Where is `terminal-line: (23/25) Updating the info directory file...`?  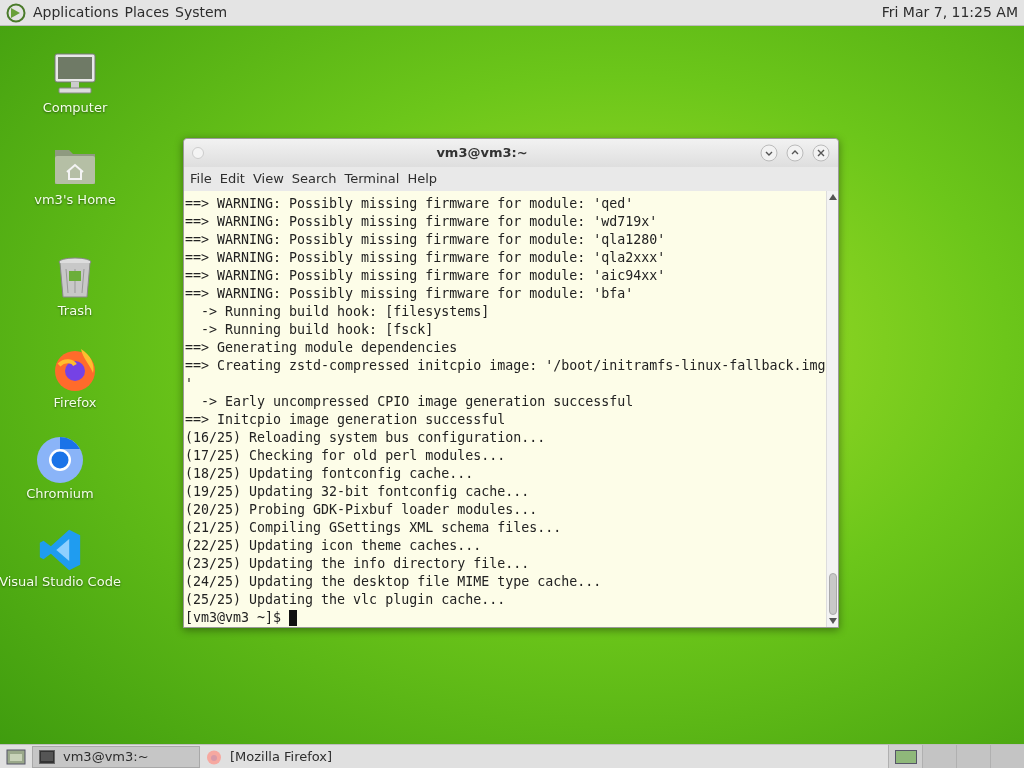 terminal-line: (23/25) Updating the info directory file... is located at coordinates (358, 564).